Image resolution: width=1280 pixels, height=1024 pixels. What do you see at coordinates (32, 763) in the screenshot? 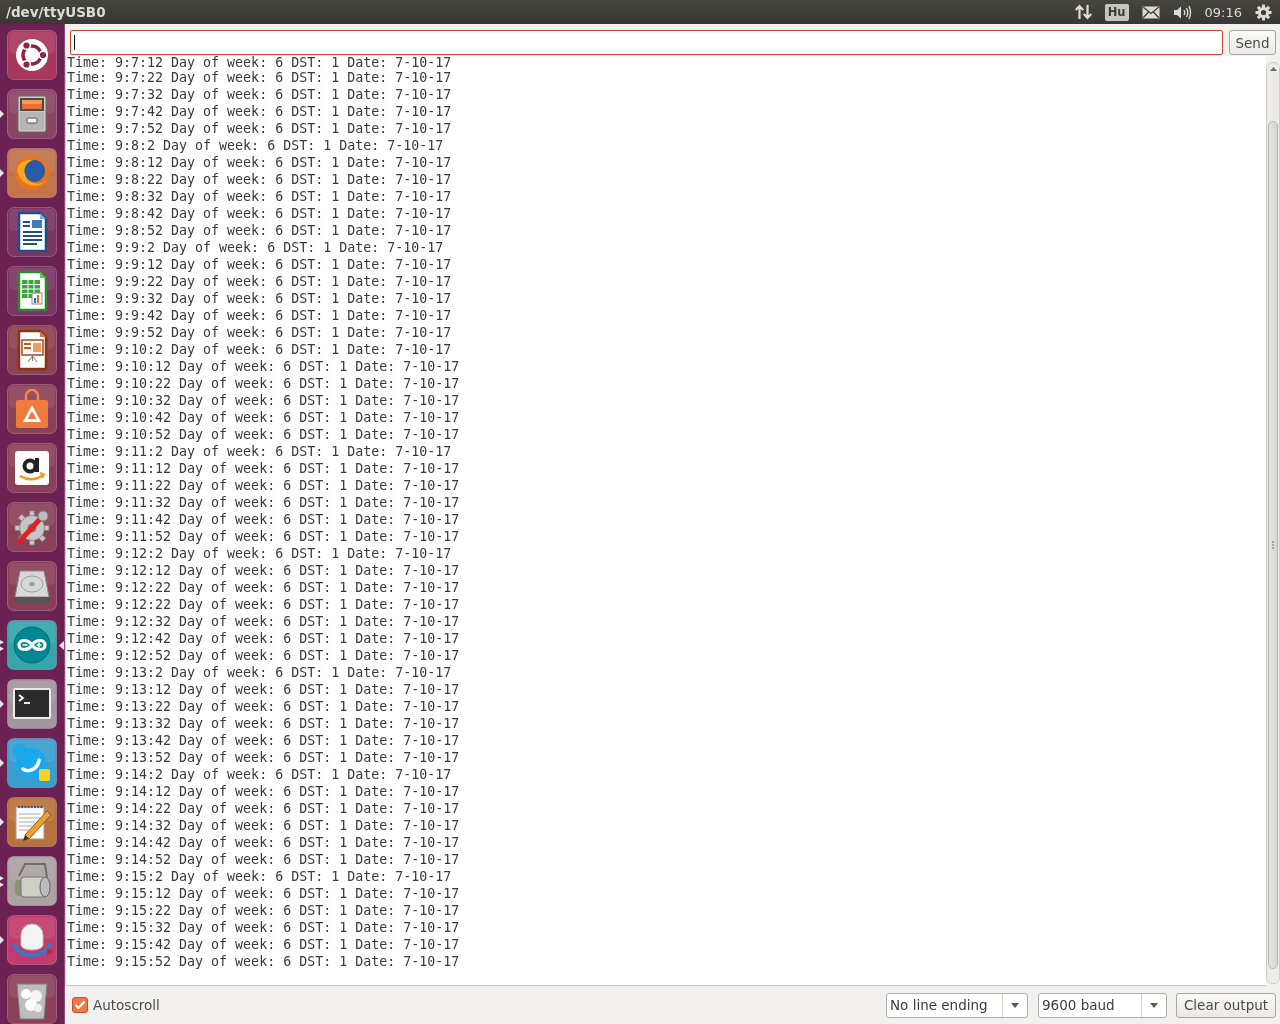
I see `cloud-badge-icon` at bounding box center [32, 763].